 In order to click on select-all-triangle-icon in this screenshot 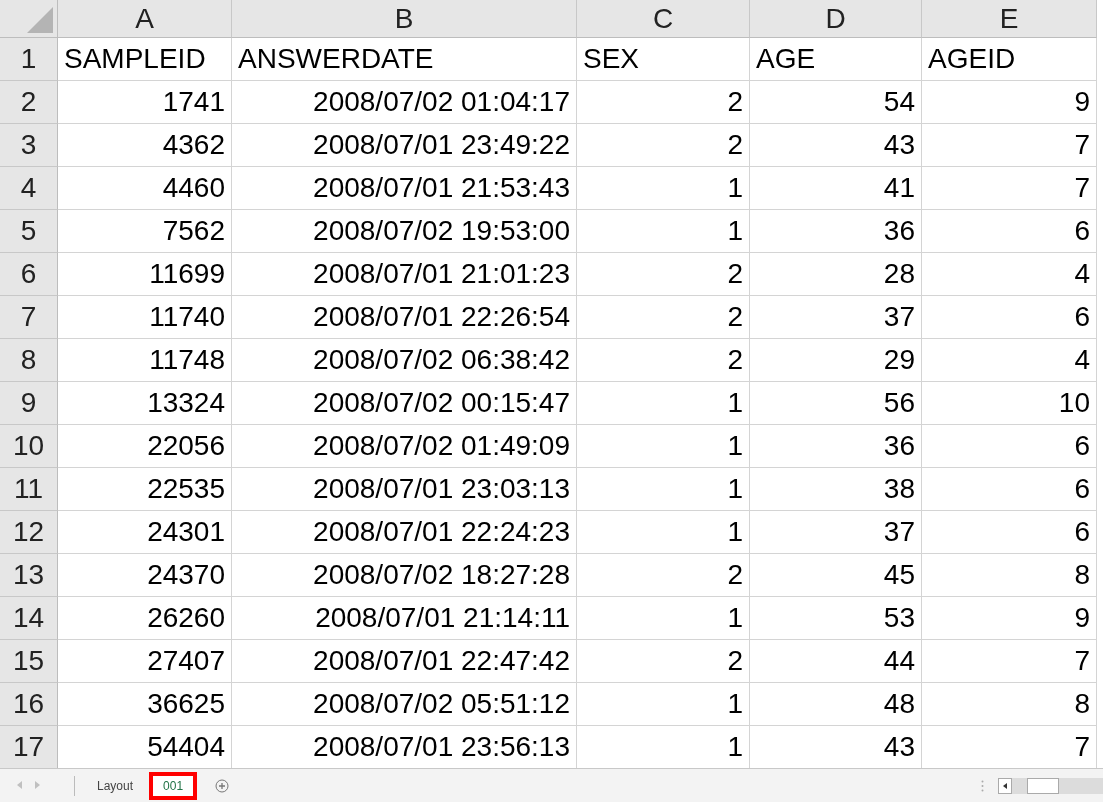, I will do `click(40, 20)`.